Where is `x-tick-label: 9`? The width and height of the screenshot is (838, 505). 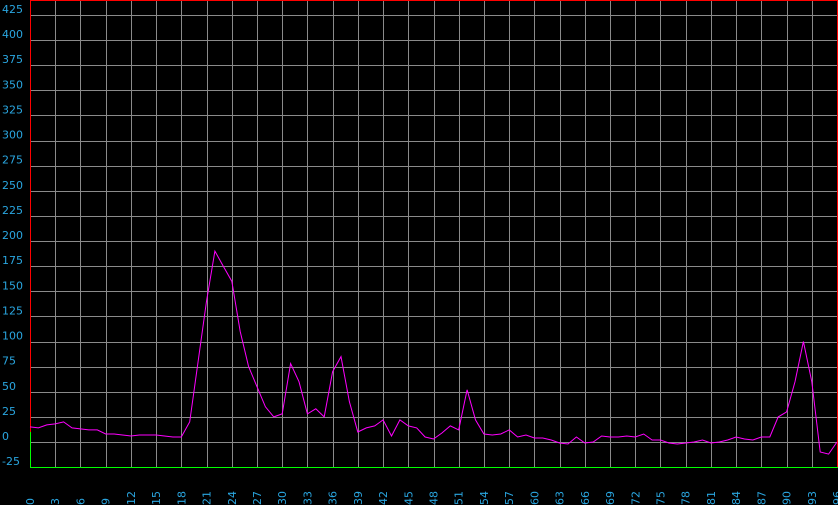 x-tick-label: 9 is located at coordinates (106, 501).